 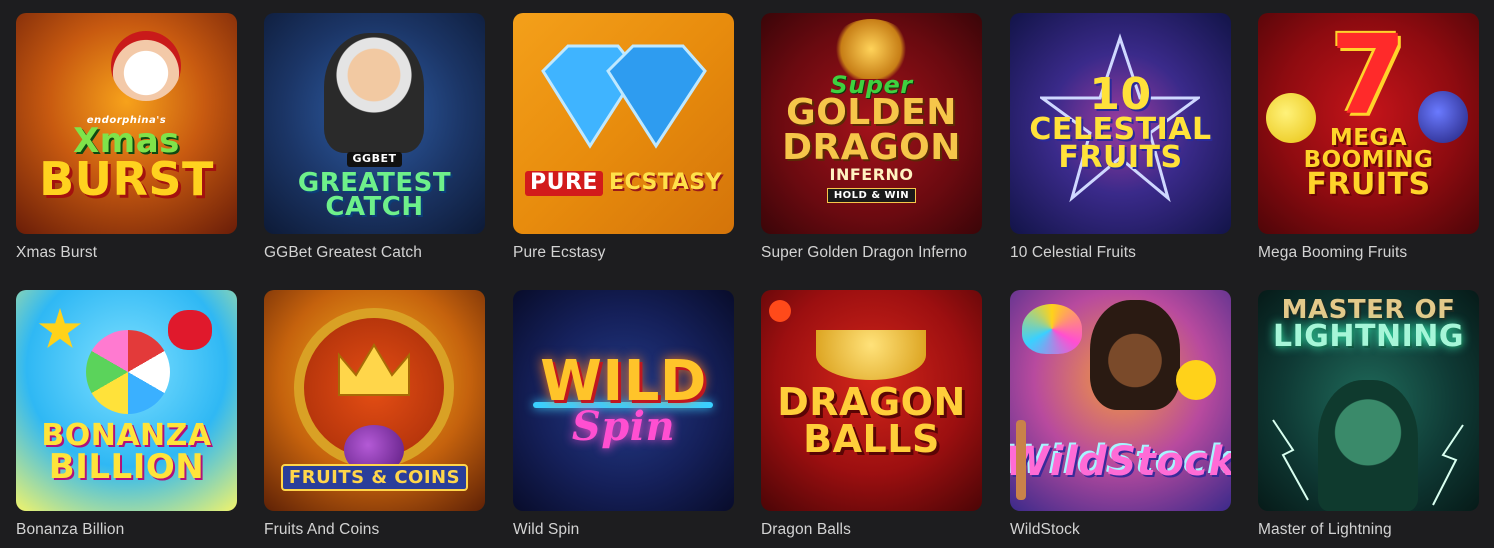 I want to click on game-card: endorphina's Xmas BURST Xmas Burst, so click(x=126, y=137).